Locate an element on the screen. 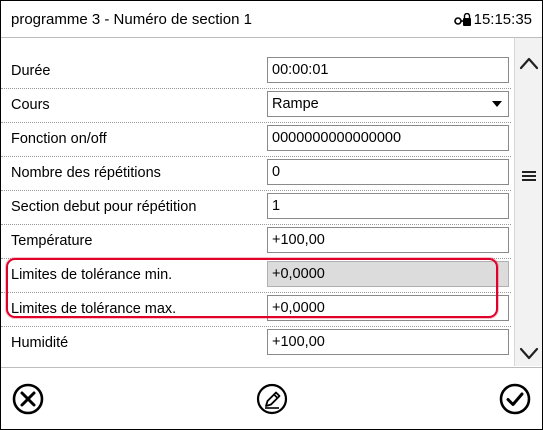  action-bar is located at coordinates (271, 398).